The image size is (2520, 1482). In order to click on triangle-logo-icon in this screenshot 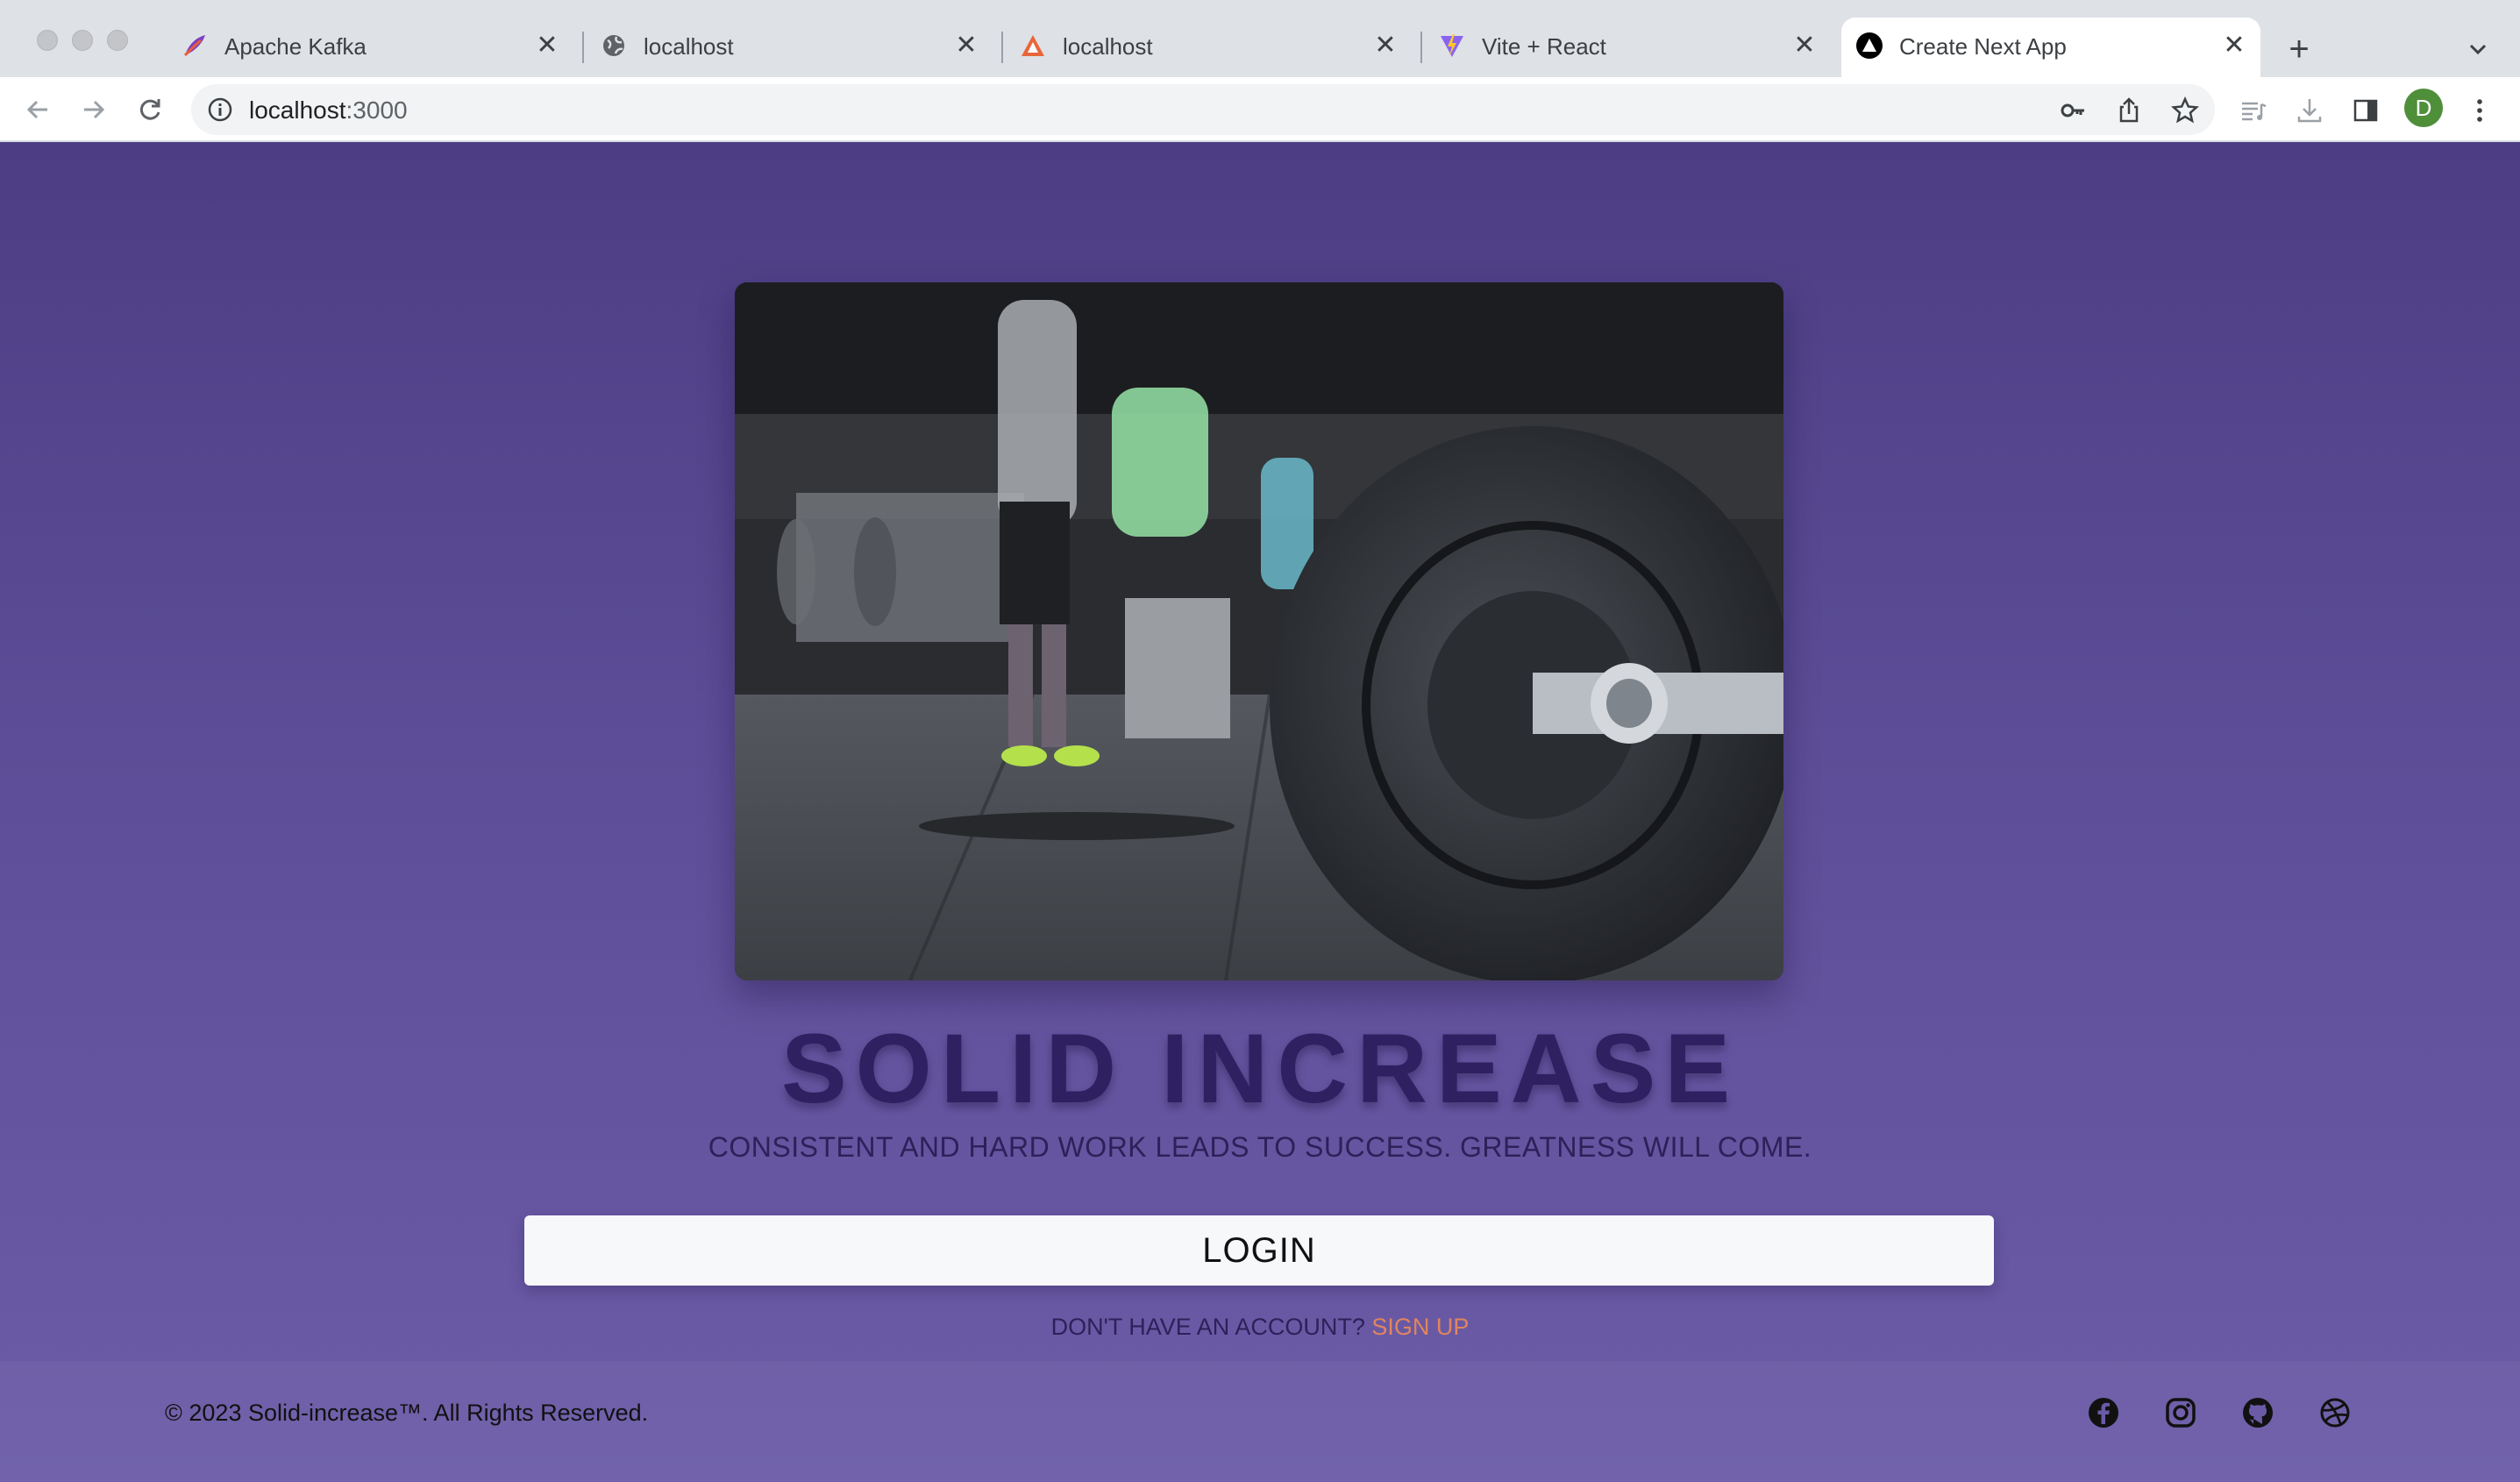, I will do `click(1033, 46)`.